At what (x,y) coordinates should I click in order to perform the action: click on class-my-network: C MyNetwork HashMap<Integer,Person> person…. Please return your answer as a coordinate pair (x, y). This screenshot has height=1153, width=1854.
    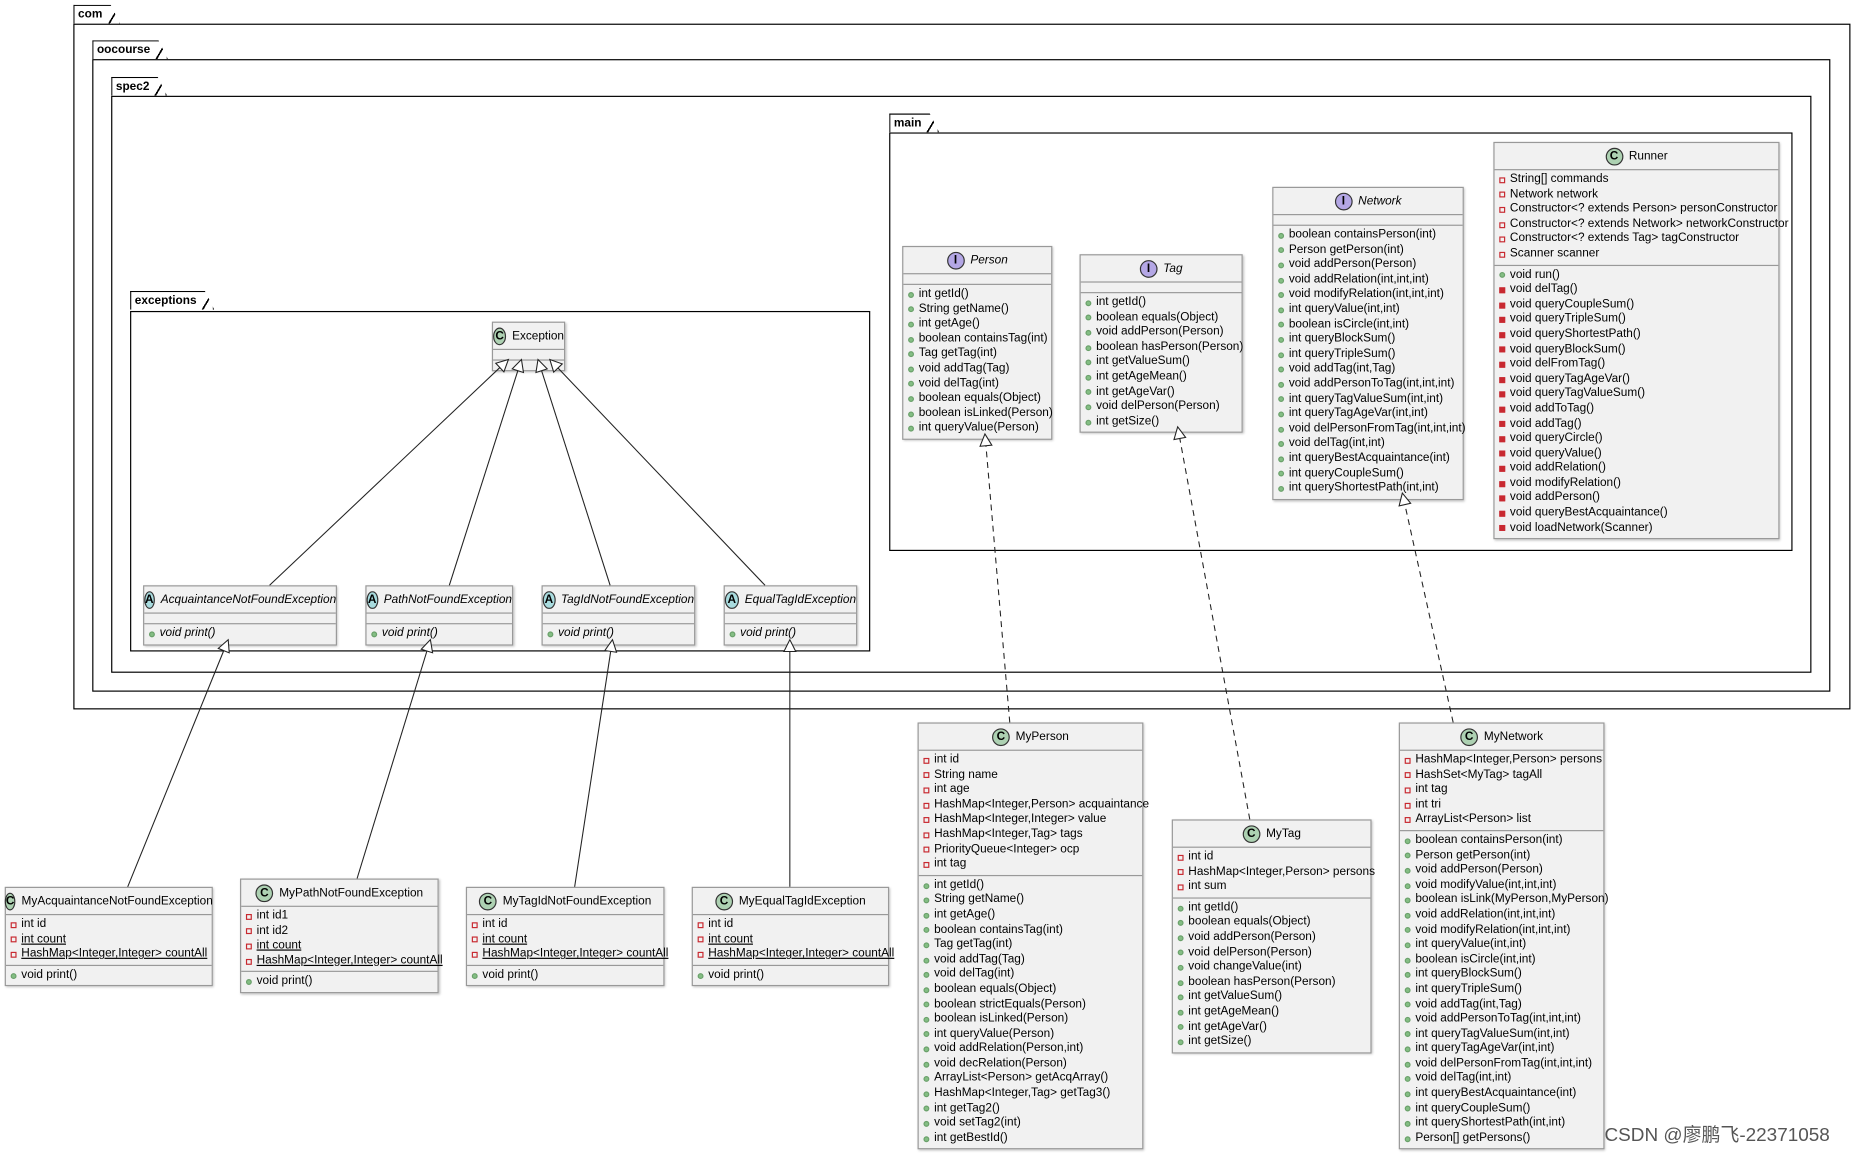
    Looking at the image, I should click on (1503, 936).